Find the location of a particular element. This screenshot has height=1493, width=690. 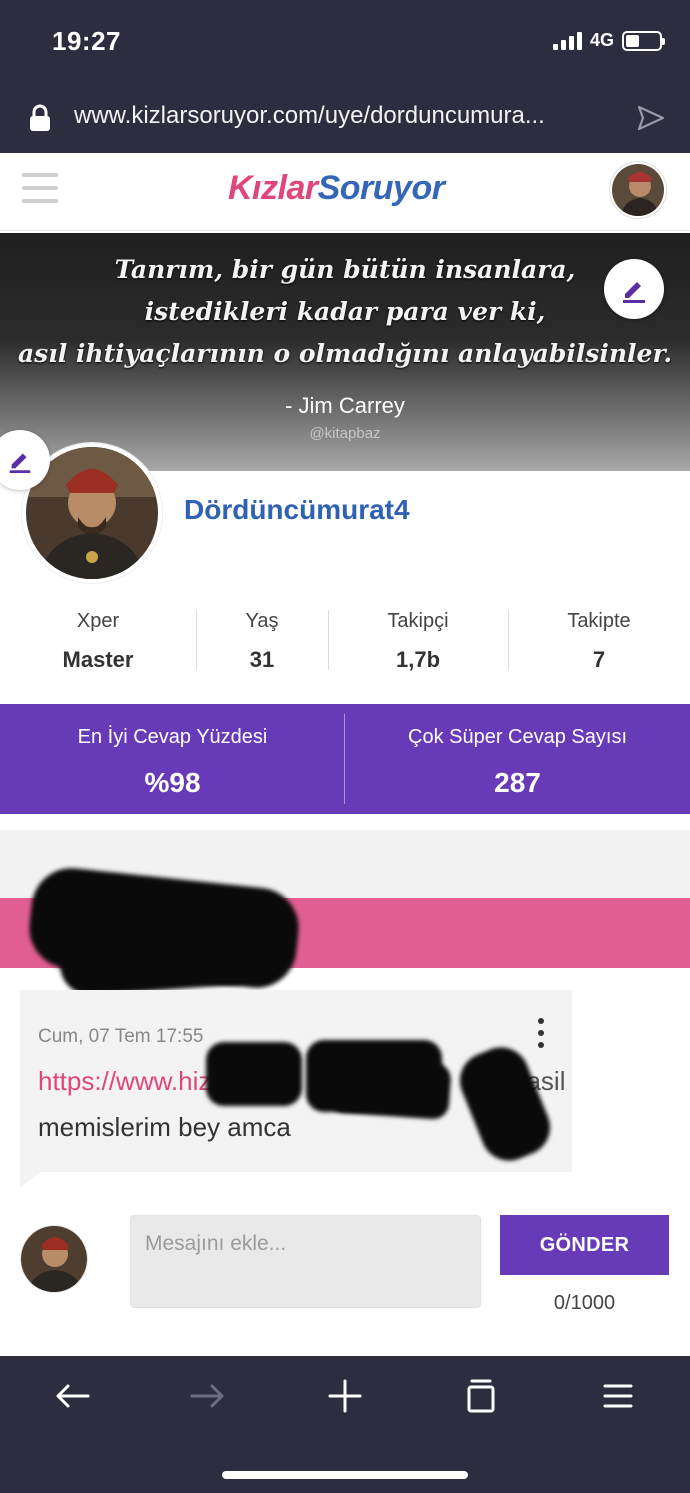

cover-handle: @kitapbaz is located at coordinates (345, 433).